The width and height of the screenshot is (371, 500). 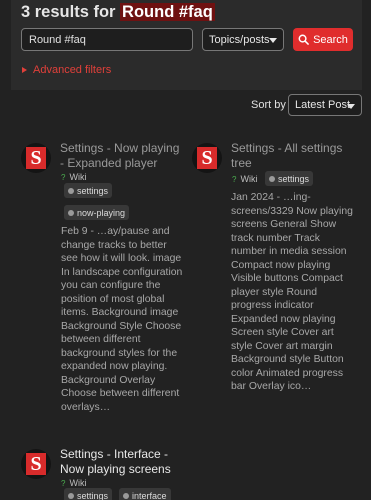 I want to click on sort-value: Latest Post, so click(x=323, y=105).